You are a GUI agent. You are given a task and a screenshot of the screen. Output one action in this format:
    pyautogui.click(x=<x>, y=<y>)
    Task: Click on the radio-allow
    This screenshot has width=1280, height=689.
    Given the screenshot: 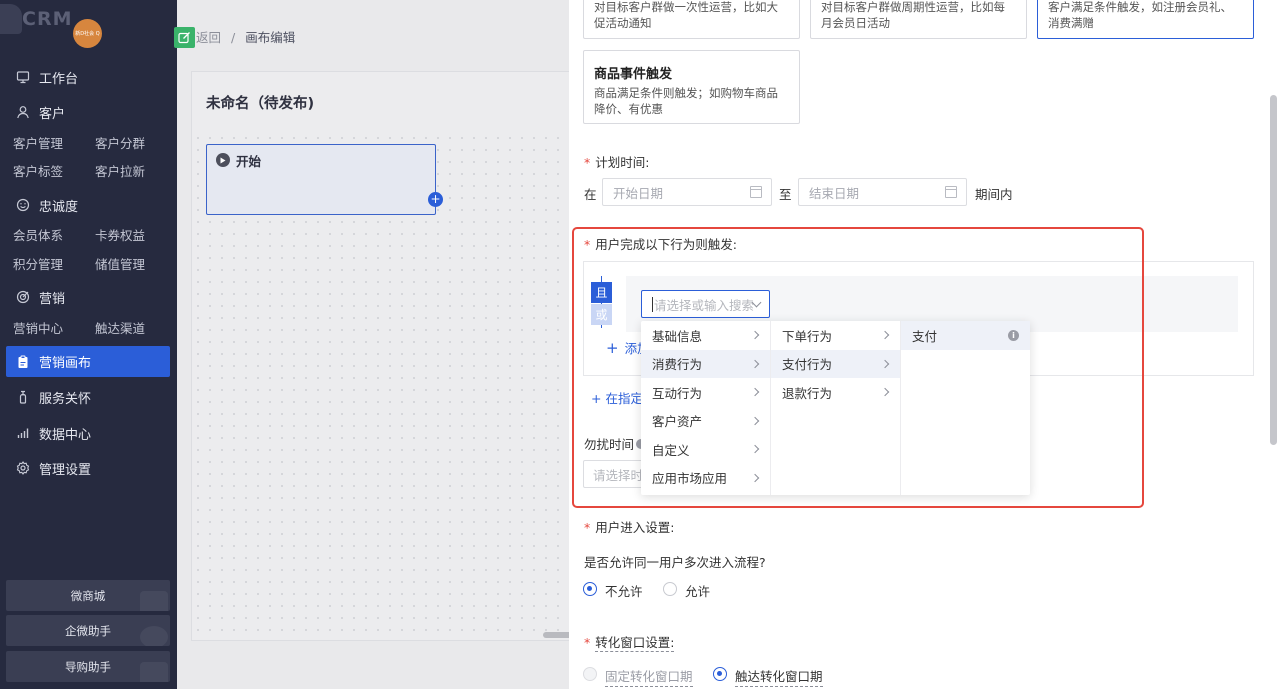 What is the action you would take?
    pyautogui.click(x=670, y=589)
    